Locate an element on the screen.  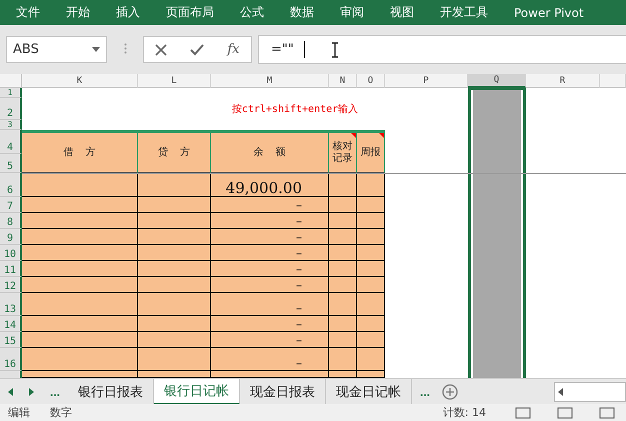
next-sheet-icon is located at coordinates (31, 392).